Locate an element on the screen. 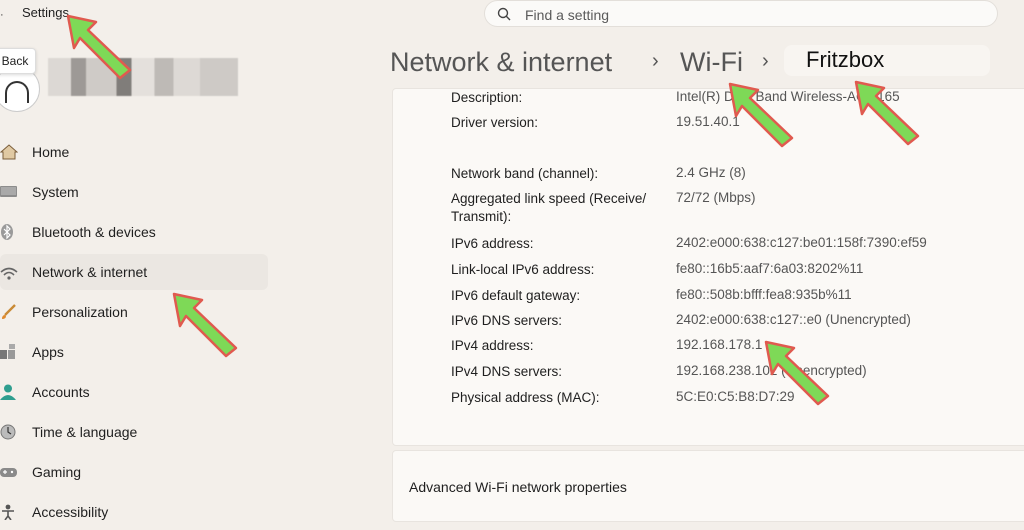 The height and width of the screenshot is (530, 1024). clock-icon is located at coordinates (8, 432).